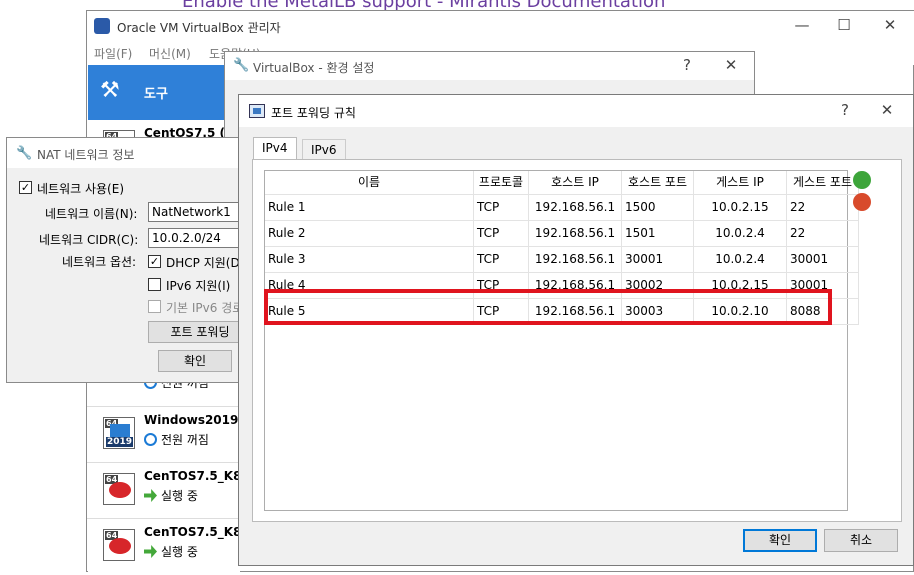 This screenshot has height=575, width=914. Describe the element at coordinates (110, 90) in the screenshot. I see `tools-icon: ⚒` at that location.